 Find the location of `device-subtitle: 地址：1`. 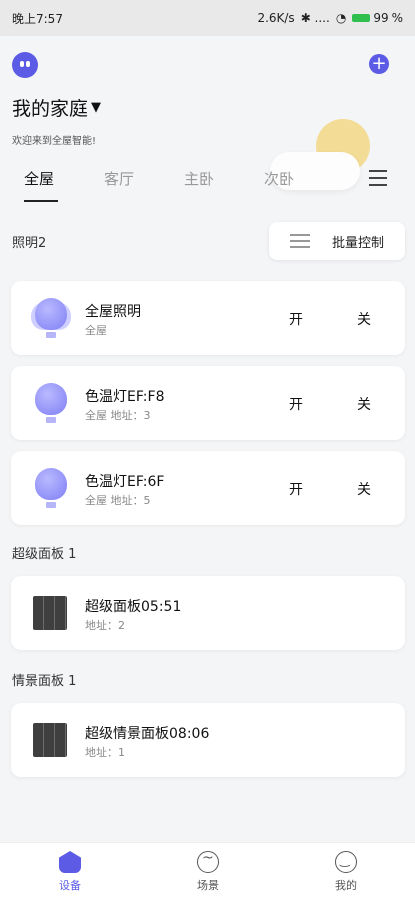

device-subtitle: 地址：1 is located at coordinates (105, 752).